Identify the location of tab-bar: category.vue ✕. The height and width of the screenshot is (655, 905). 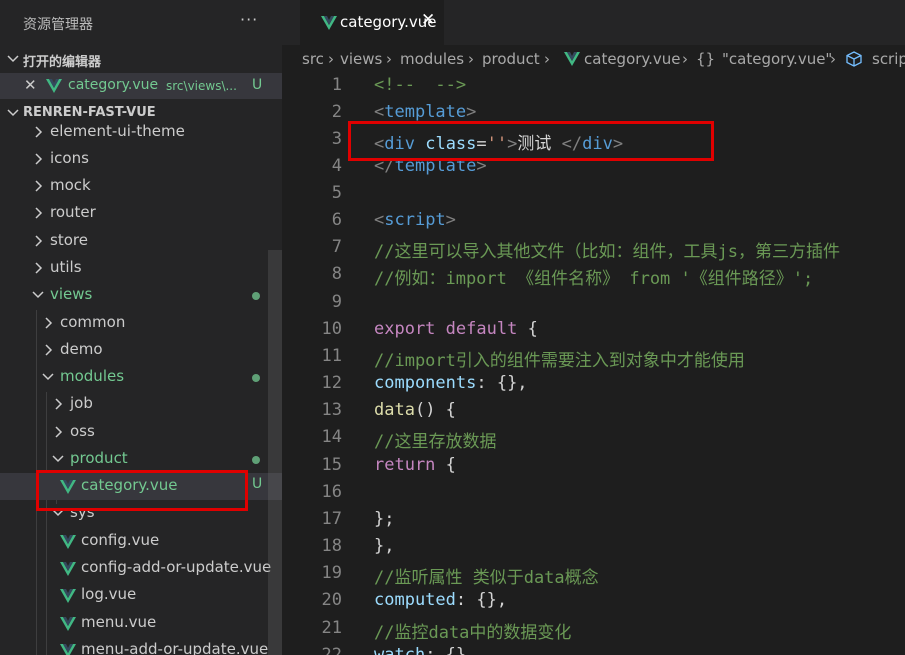
(593, 22).